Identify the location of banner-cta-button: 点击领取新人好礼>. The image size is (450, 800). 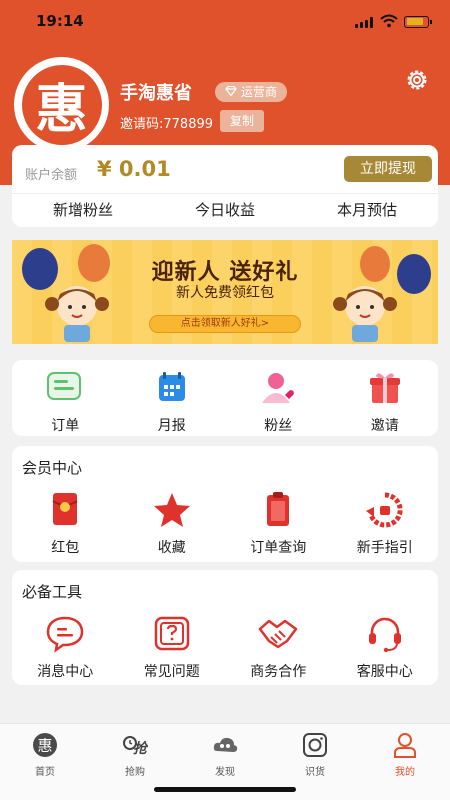
(225, 324).